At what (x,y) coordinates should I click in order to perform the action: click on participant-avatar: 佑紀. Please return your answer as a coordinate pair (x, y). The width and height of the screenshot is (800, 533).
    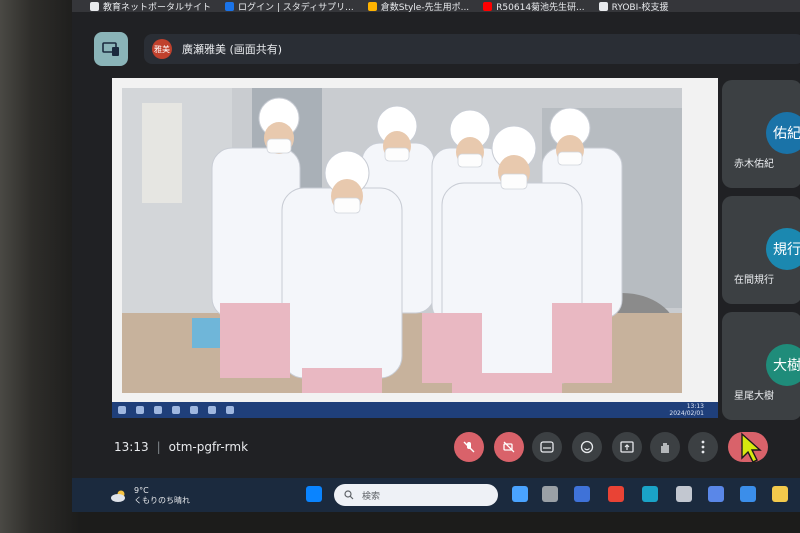
    Looking at the image, I should click on (783, 133).